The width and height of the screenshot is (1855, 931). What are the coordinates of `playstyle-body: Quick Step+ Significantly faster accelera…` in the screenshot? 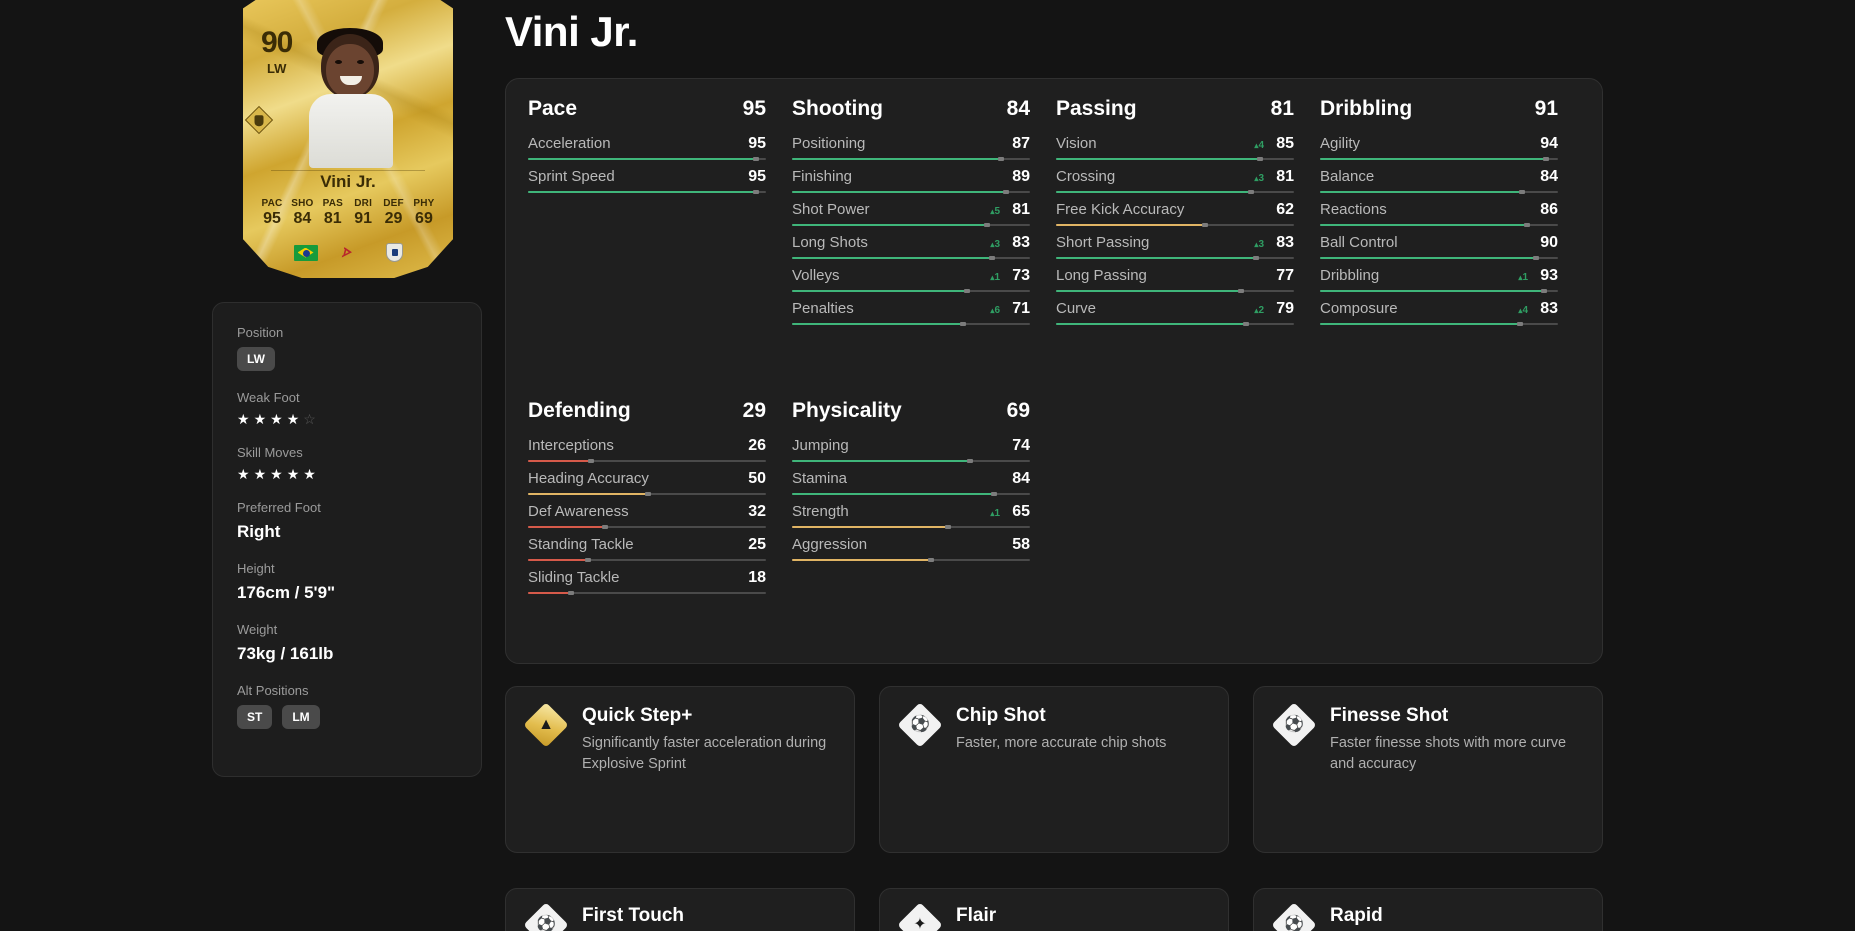 It's located at (708, 769).